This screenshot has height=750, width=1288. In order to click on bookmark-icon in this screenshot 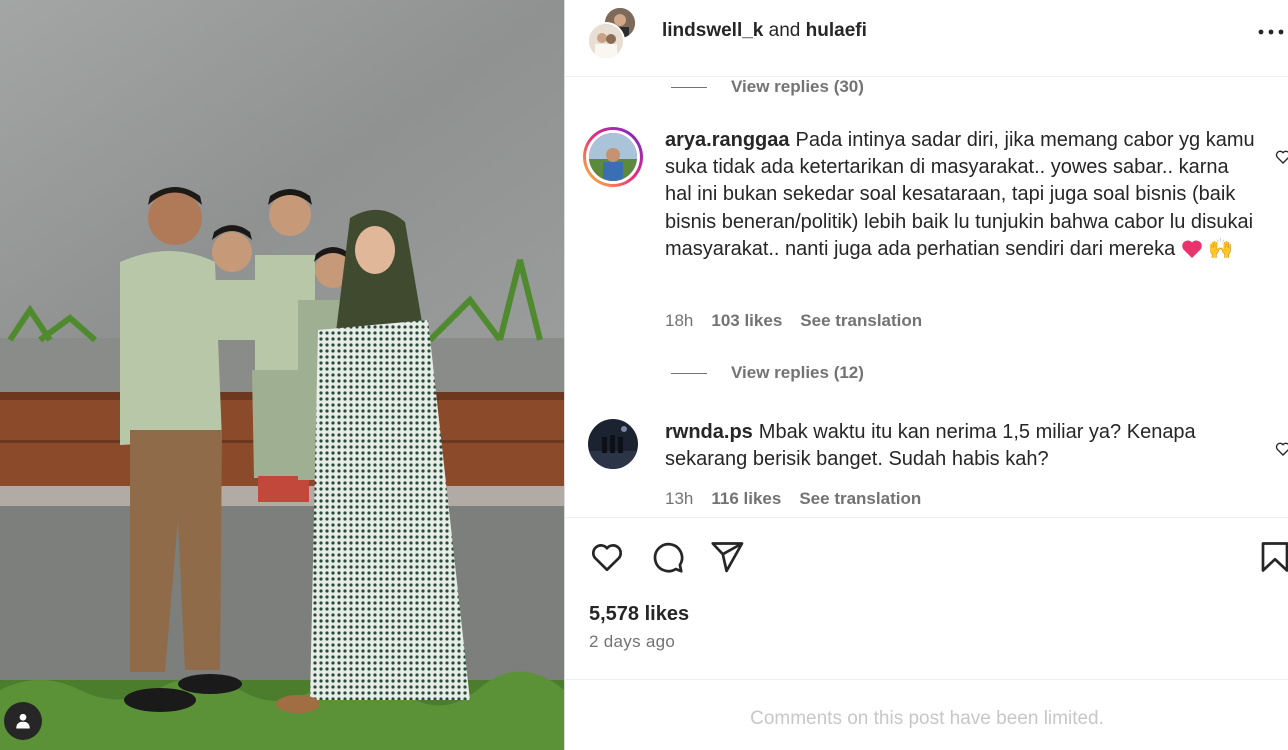, I will do `click(1272, 557)`.